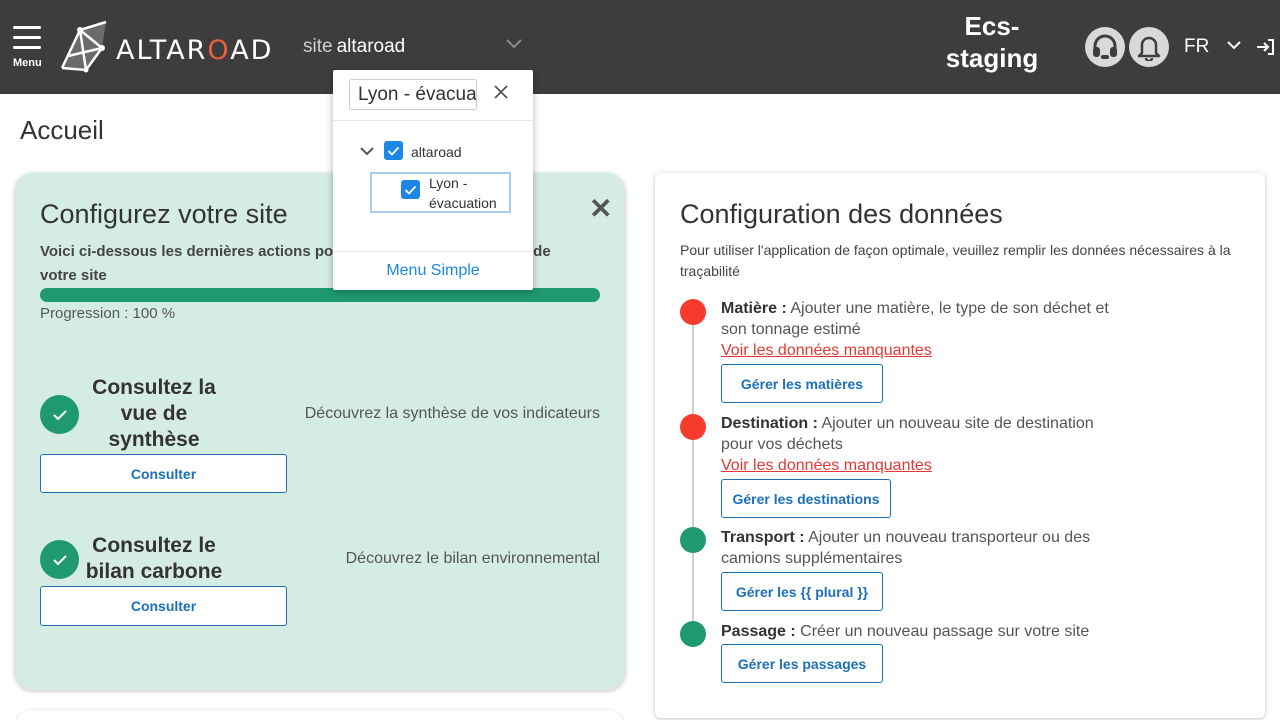 This screenshot has width=1280, height=720. I want to click on altaroad-logo: ALTAROAD, so click(165, 46).